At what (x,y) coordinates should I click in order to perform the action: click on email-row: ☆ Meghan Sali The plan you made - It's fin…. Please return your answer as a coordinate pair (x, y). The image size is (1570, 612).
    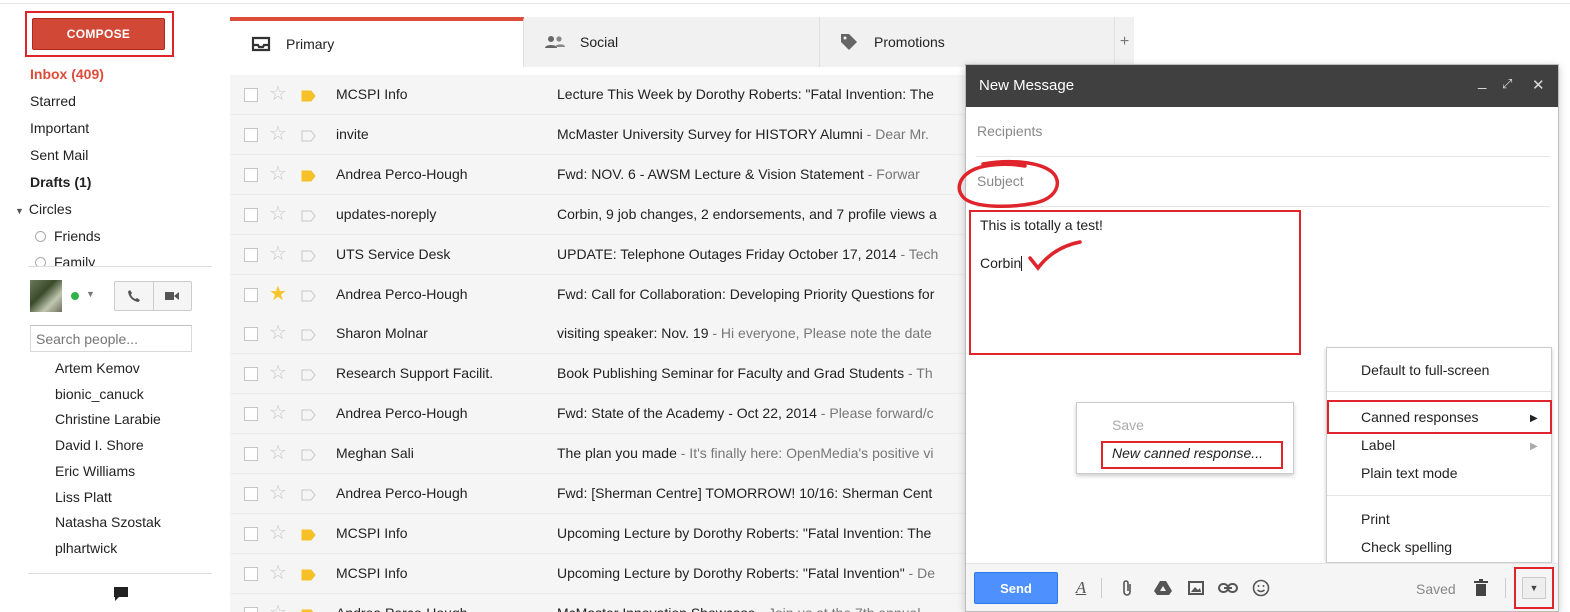
    Looking at the image, I should click on (602, 454).